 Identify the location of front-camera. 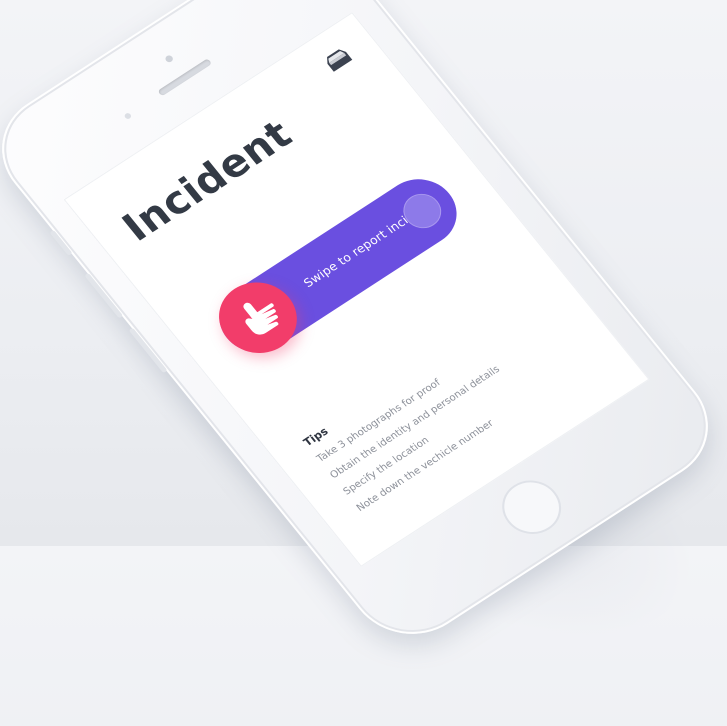
(169, 59).